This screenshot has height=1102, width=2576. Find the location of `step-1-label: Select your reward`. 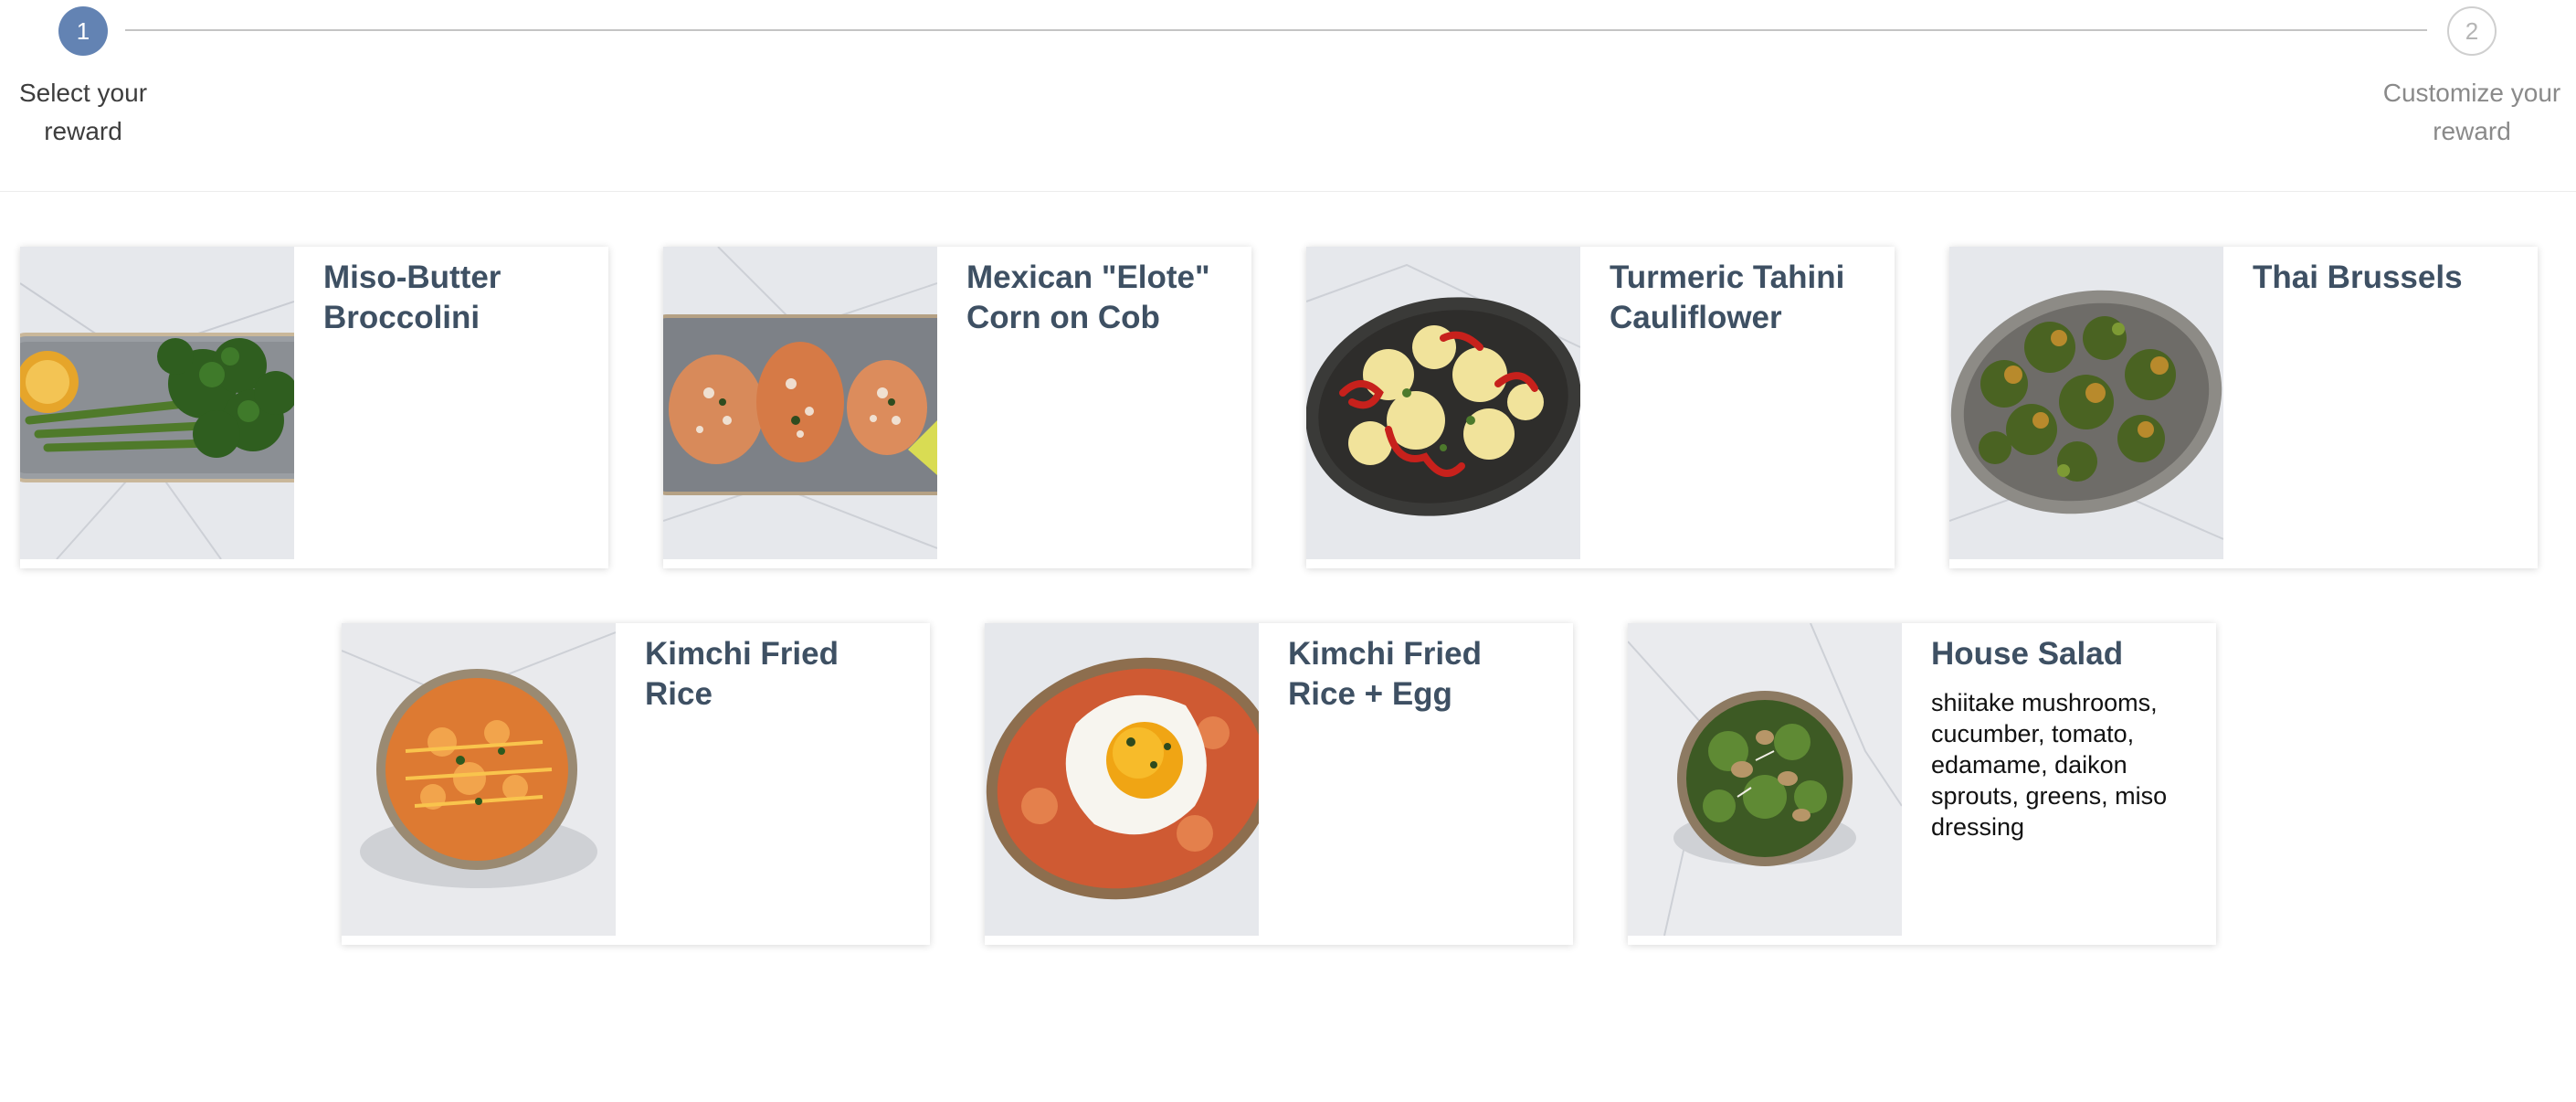

step-1-label: Select your reward is located at coordinates (87, 112).